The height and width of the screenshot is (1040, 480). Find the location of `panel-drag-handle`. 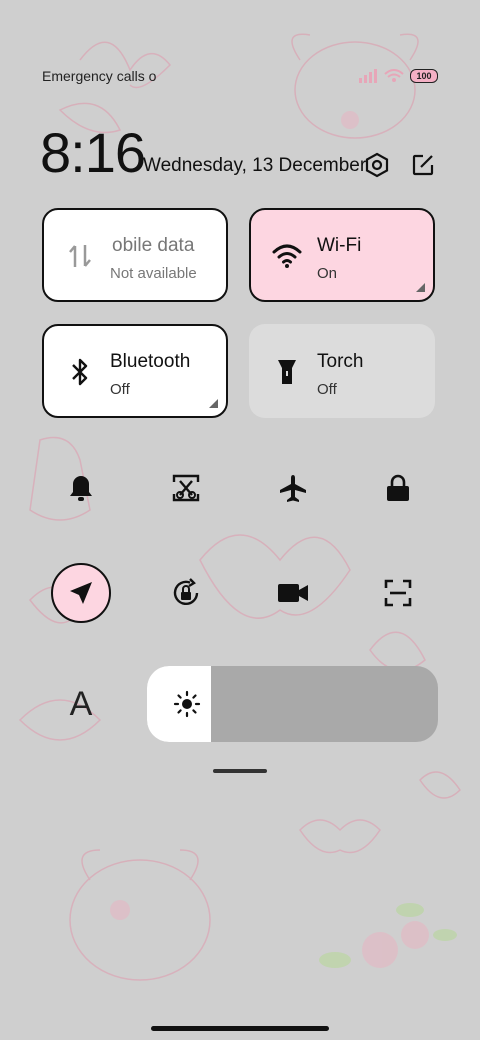

panel-drag-handle is located at coordinates (240, 771).